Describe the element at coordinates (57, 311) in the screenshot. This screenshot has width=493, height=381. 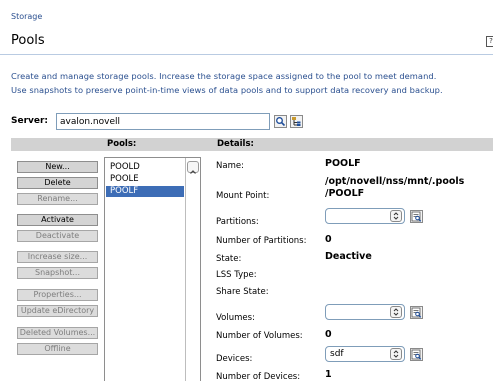
I see `update-edirectory-button: Update eDirectory` at that location.